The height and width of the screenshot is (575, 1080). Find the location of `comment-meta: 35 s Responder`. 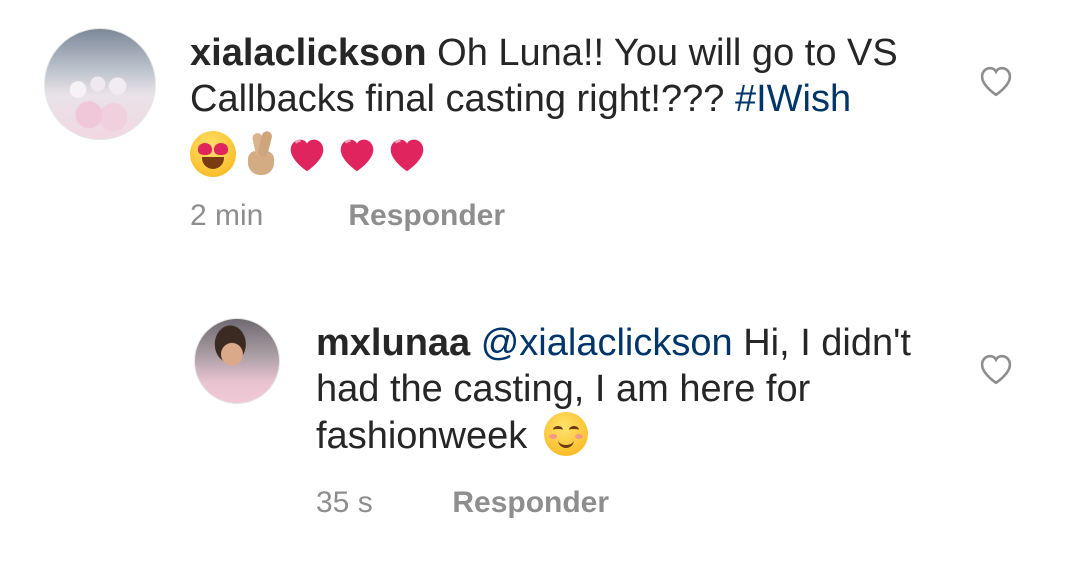

comment-meta: 35 s Responder is located at coordinates (462, 503).